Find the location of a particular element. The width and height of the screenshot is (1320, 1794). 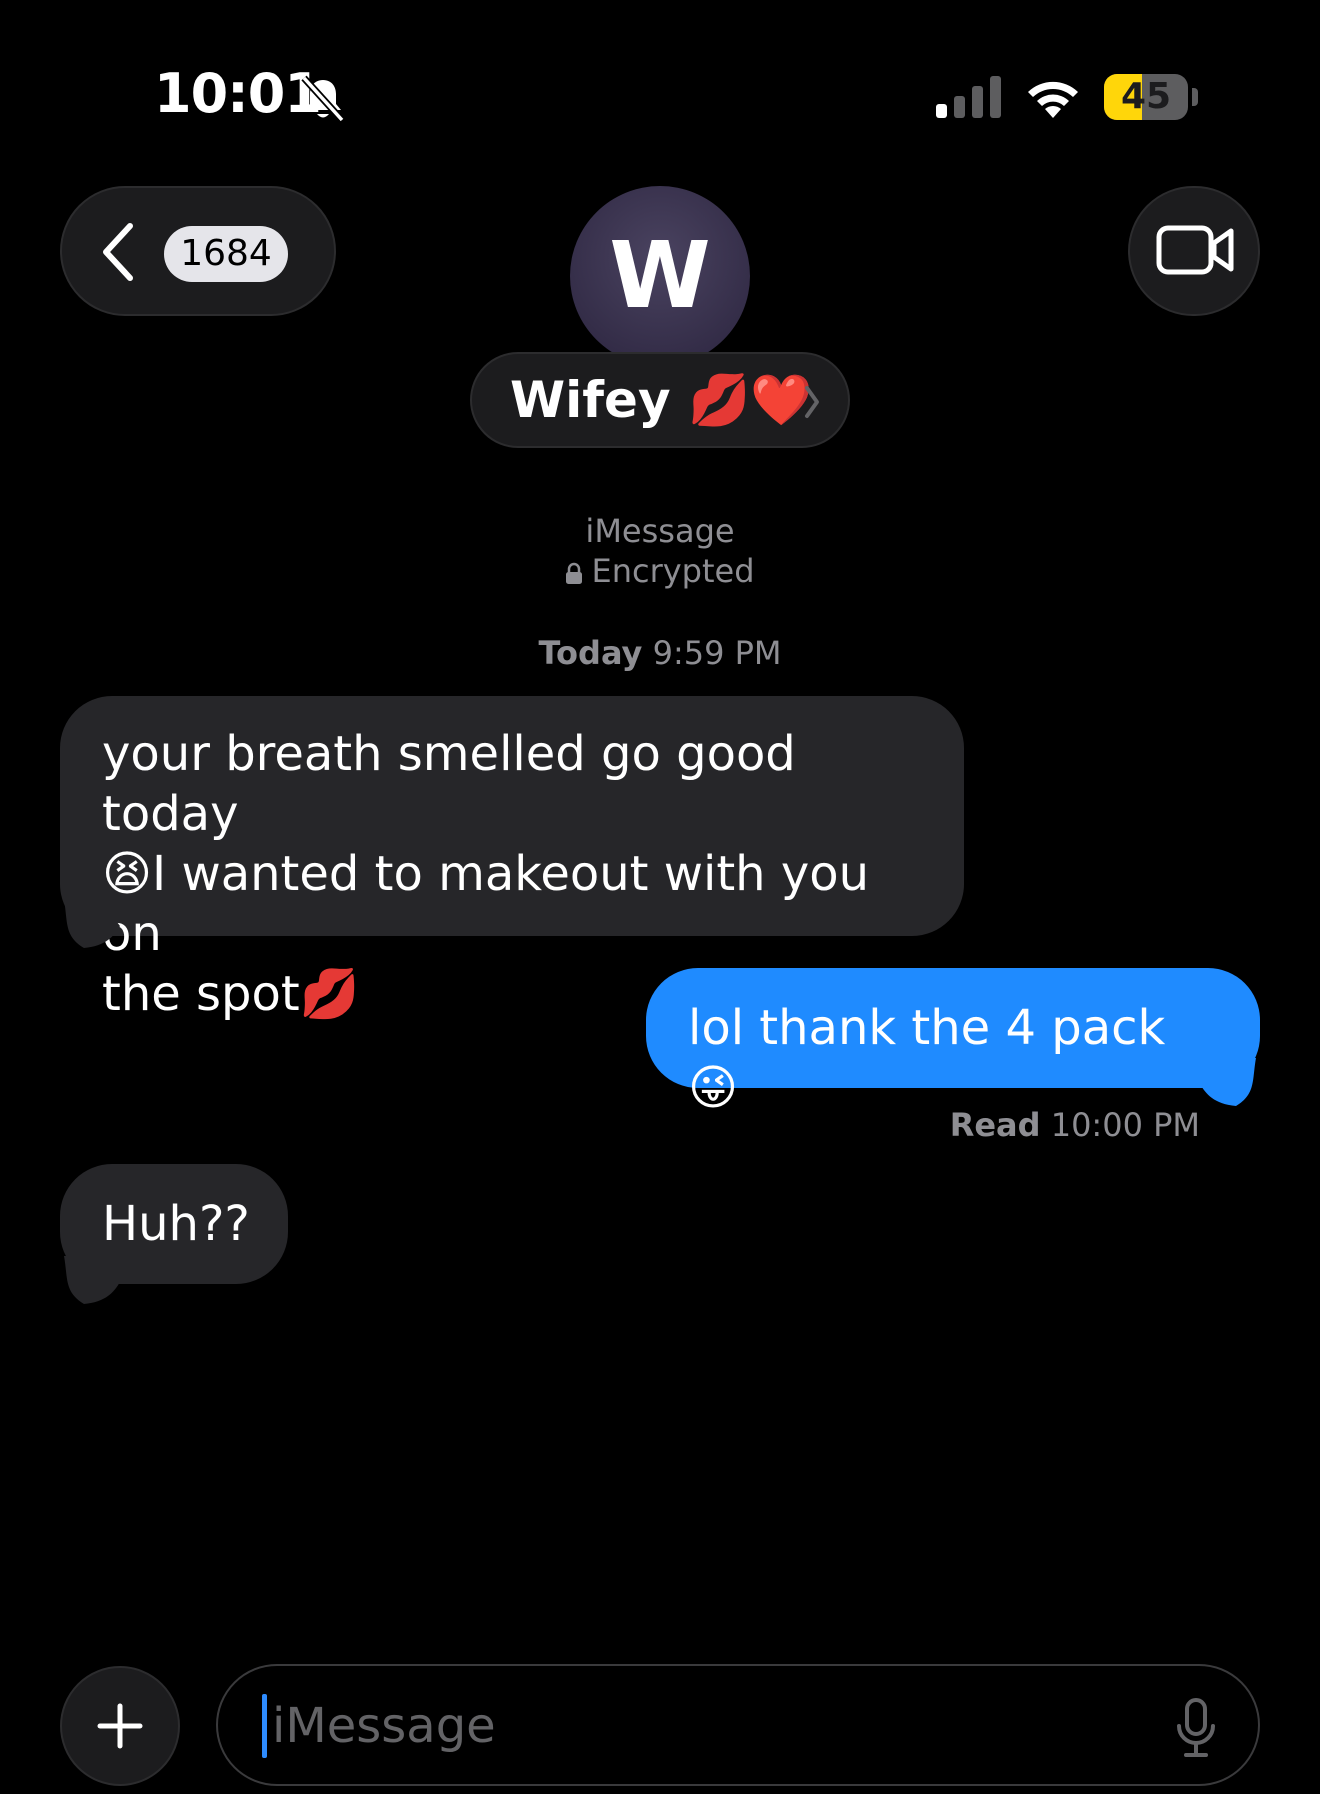

service-label: iMessage is located at coordinates (660, 531).